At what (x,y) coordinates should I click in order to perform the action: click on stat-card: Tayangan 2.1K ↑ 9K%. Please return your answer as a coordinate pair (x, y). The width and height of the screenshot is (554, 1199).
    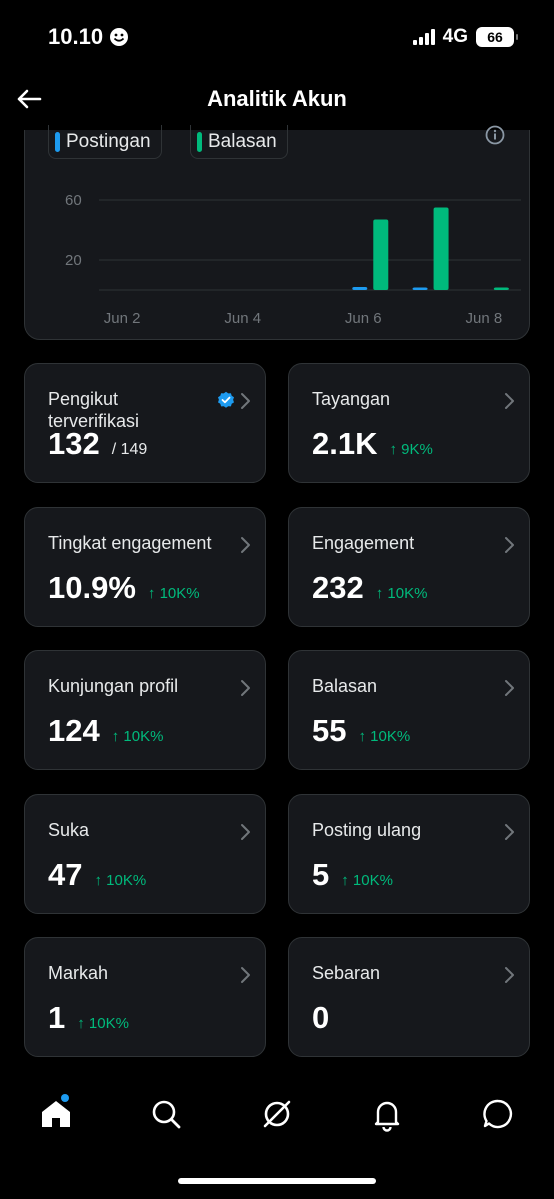
    Looking at the image, I should click on (409, 423).